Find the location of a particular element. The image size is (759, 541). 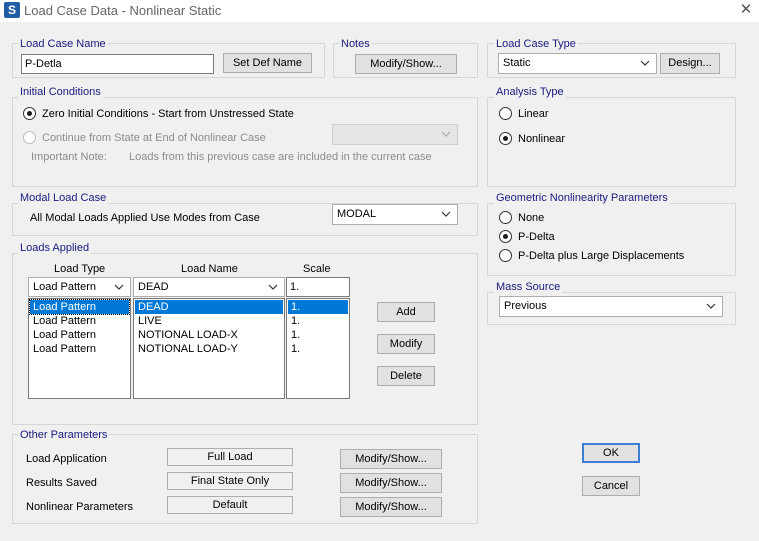

mass-source-label: Mass Source is located at coordinates (528, 287).